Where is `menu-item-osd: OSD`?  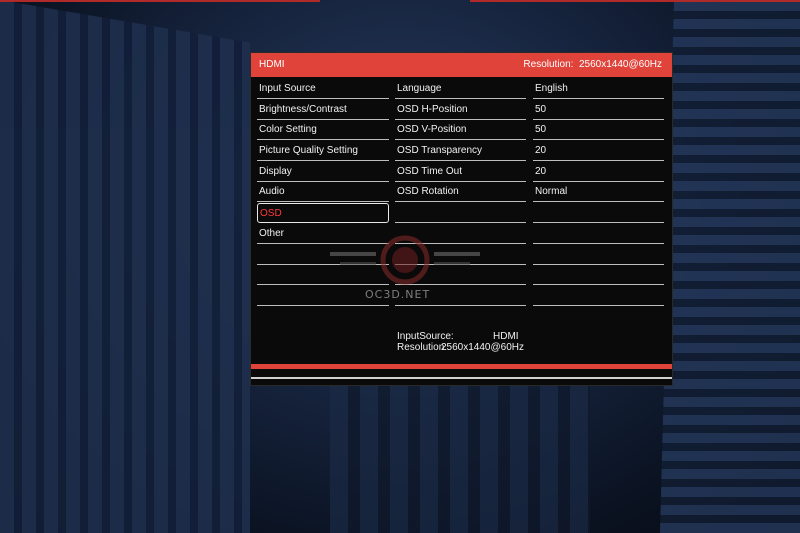
menu-item-osd: OSD is located at coordinates (323, 213).